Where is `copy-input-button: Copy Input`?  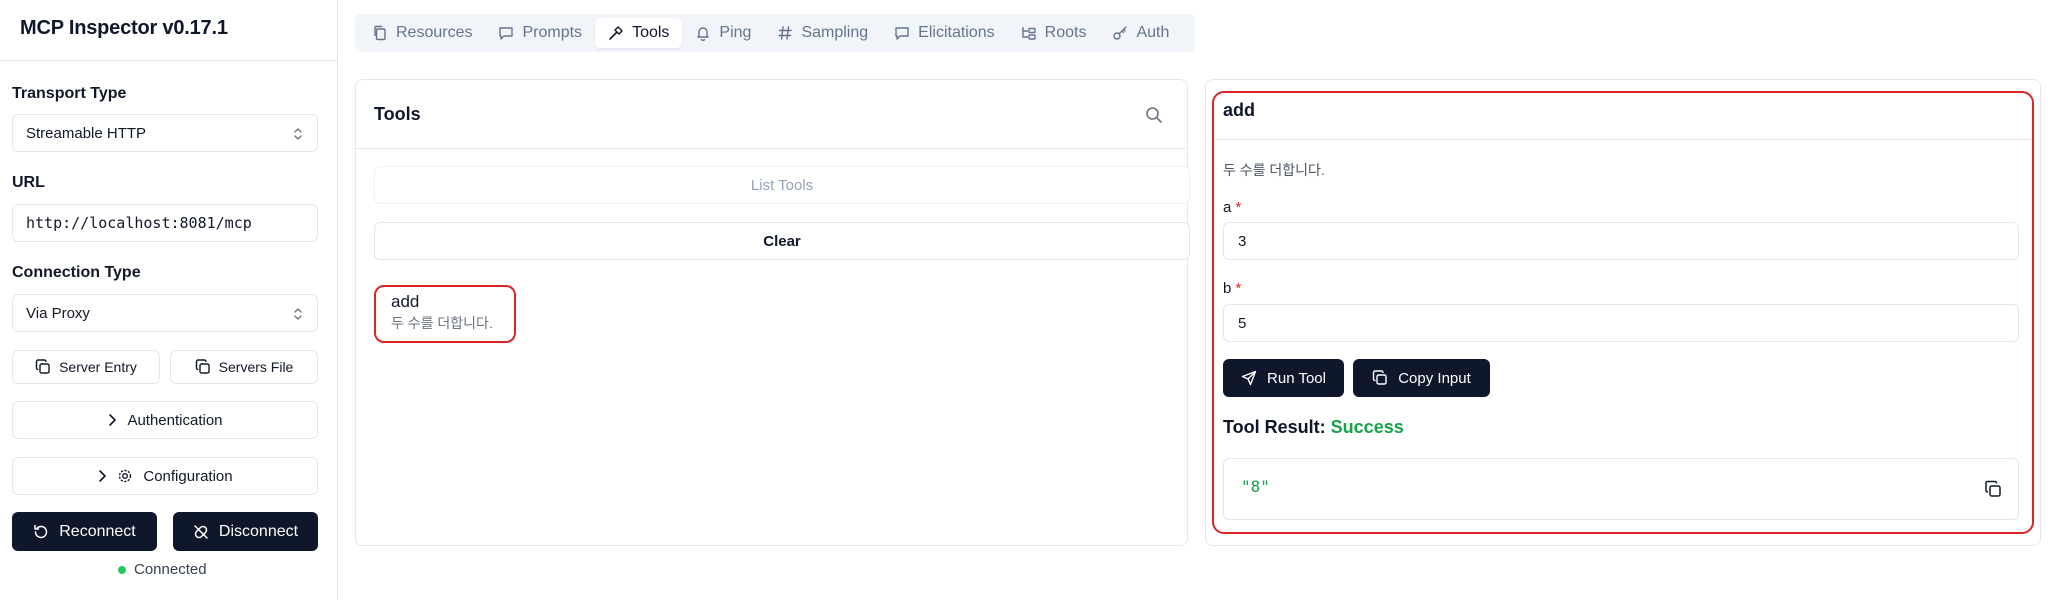
copy-input-button: Copy Input is located at coordinates (1421, 378).